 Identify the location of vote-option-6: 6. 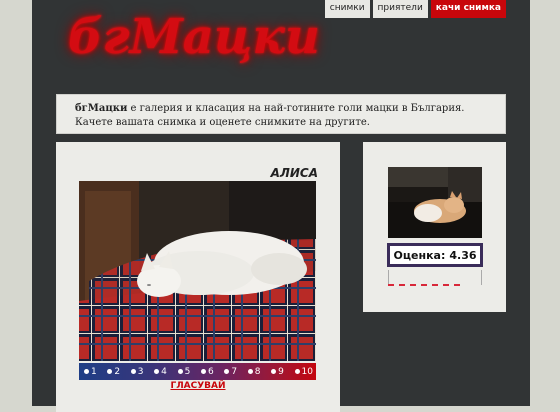
(207, 371).